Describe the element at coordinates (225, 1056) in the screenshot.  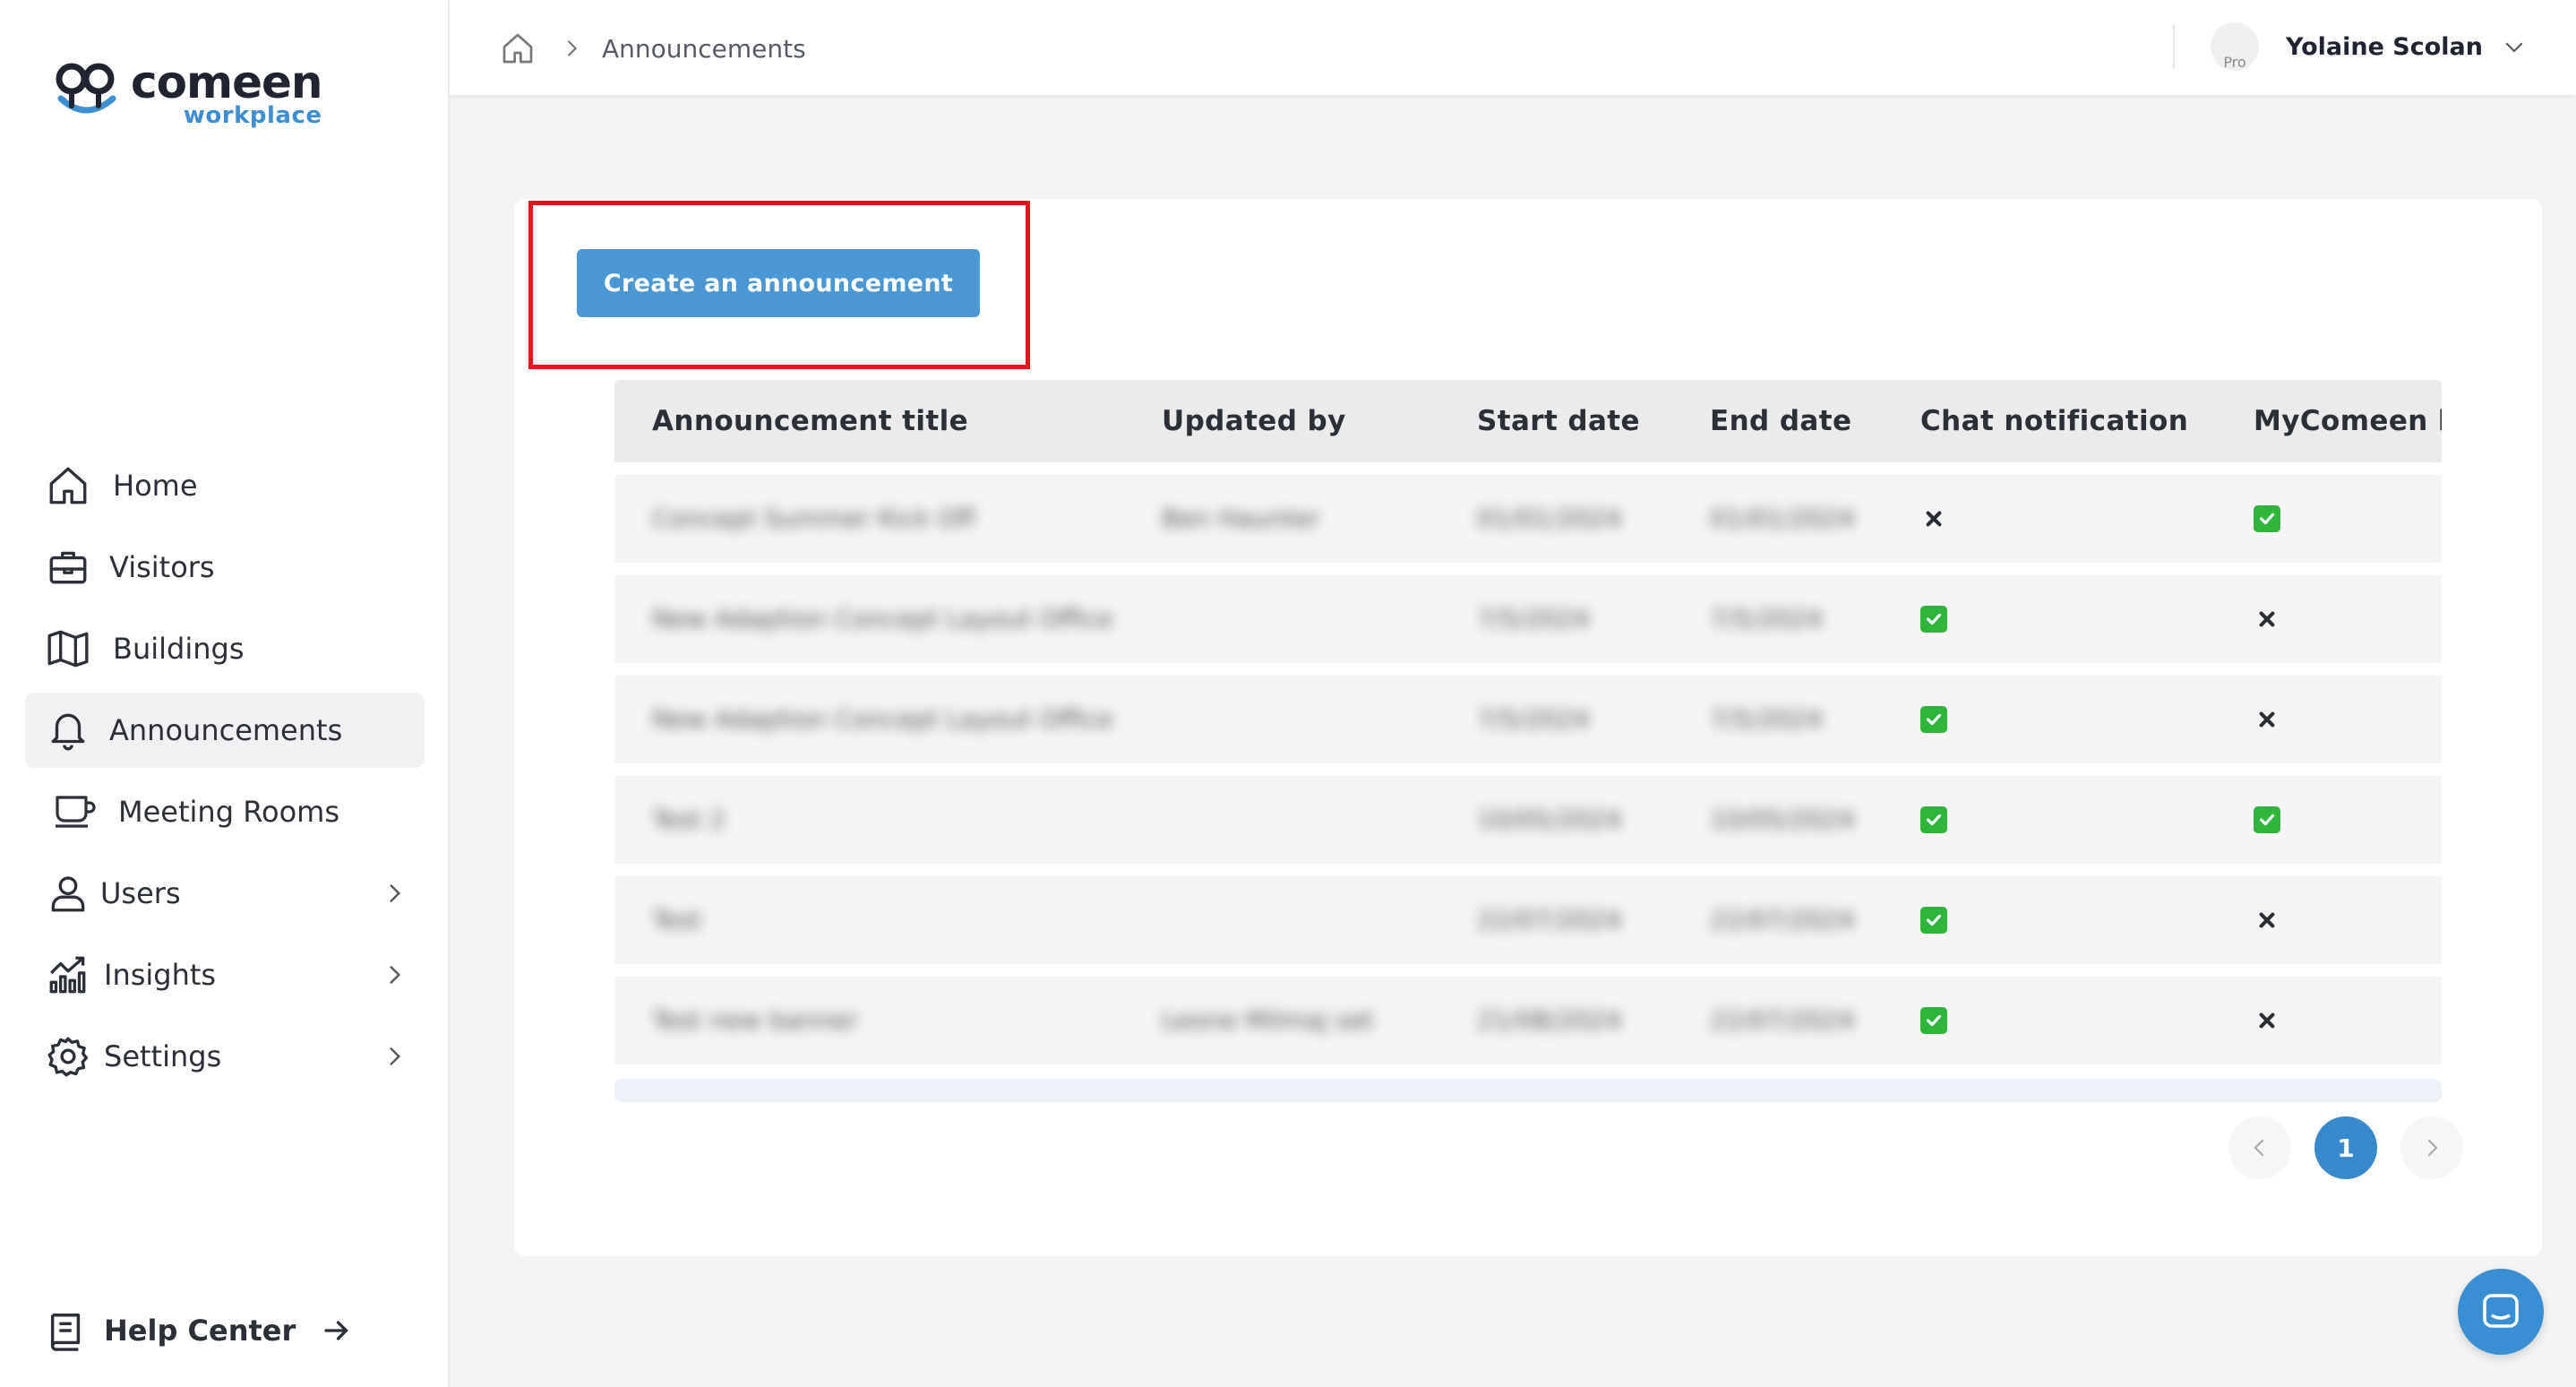
I see `sidebar-item-settings: Settings` at that location.